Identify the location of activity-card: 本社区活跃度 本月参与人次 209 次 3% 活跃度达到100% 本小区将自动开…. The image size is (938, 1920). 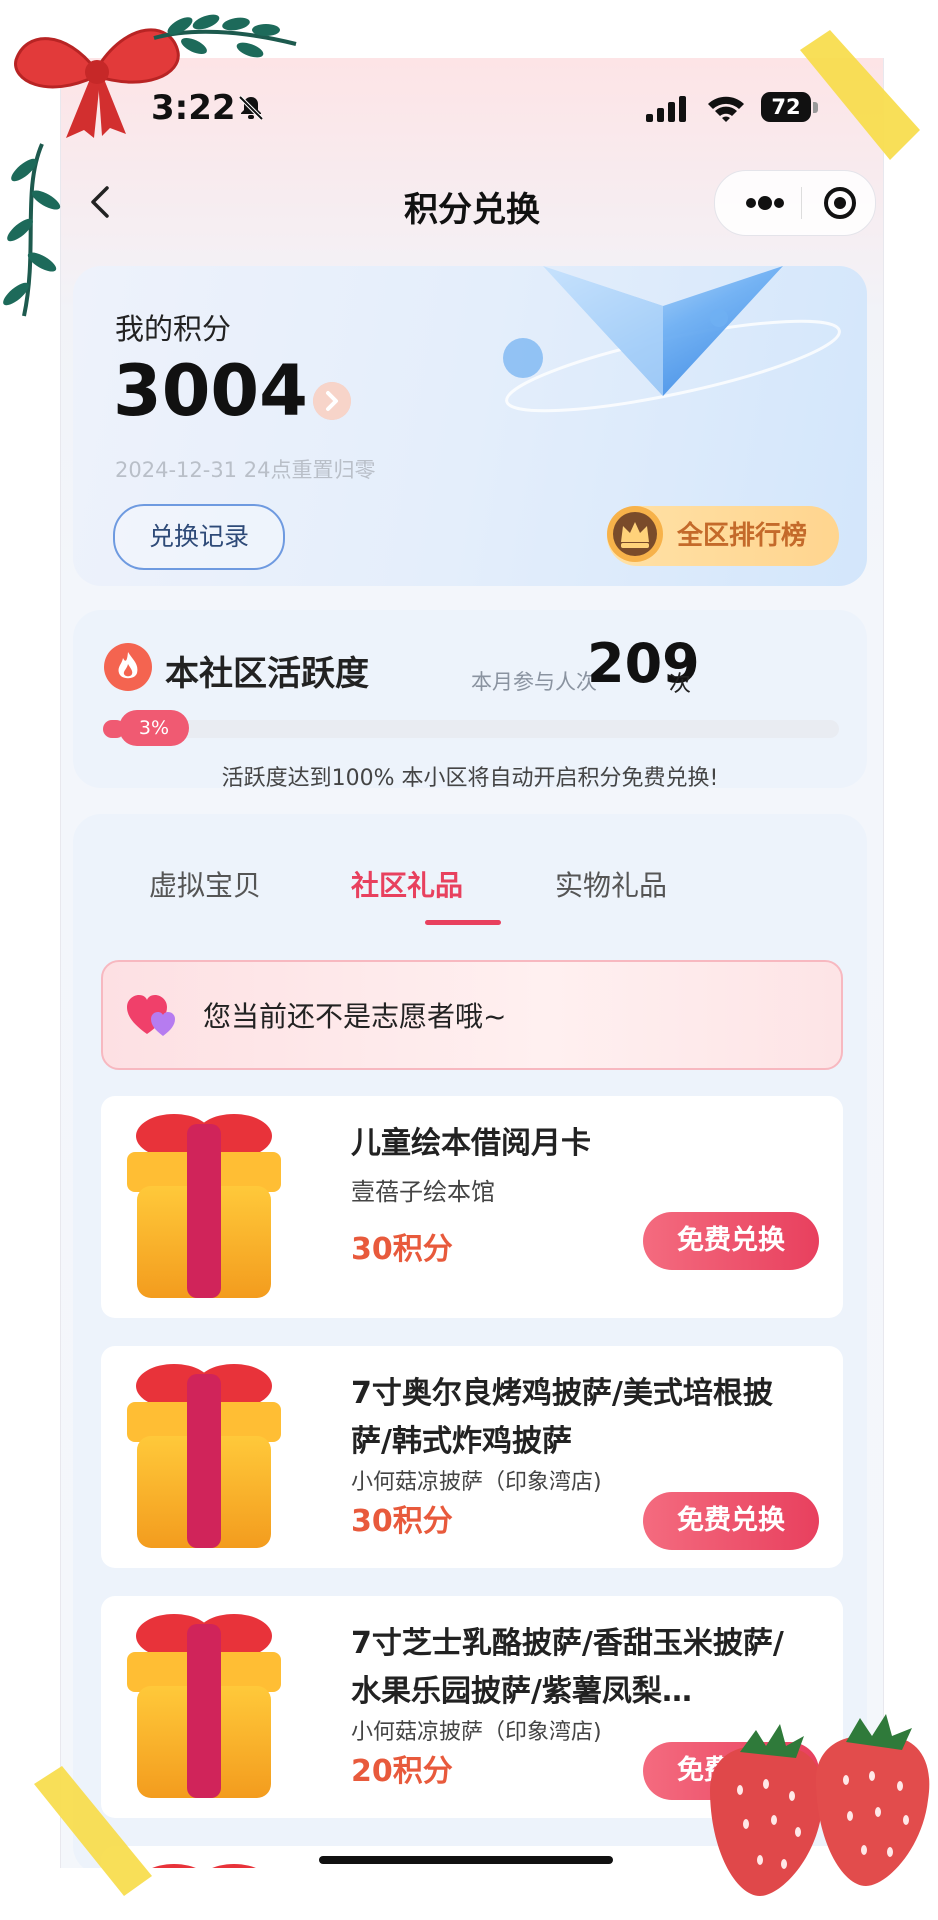
(470, 700).